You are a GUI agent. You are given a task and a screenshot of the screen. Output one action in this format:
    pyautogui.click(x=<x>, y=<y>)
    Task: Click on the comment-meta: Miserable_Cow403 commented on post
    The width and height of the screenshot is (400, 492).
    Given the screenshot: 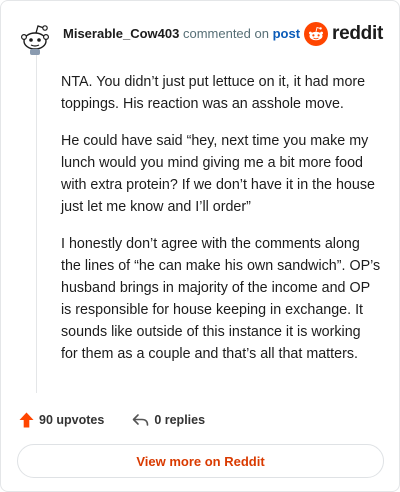 What is the action you would take?
    pyautogui.click(x=181, y=33)
    